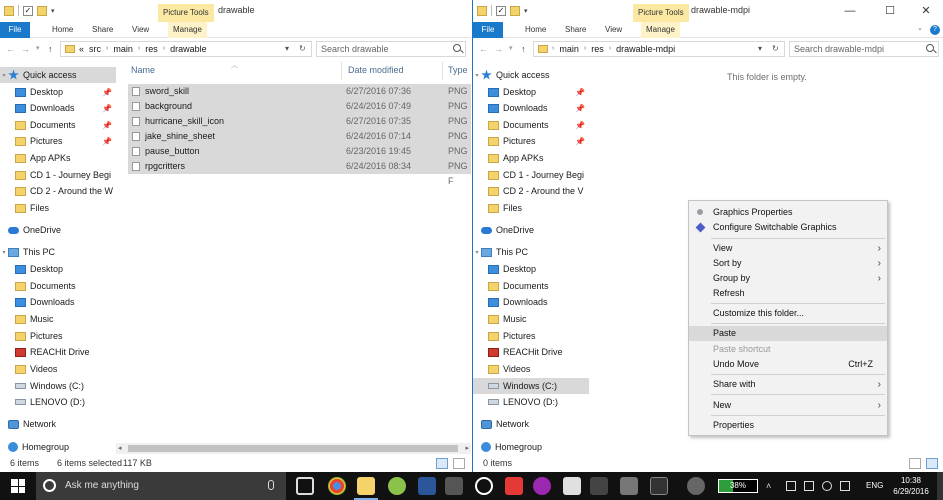 The width and height of the screenshot is (943, 500). Describe the element at coordinates (850, 11) in the screenshot. I see `minimize-icon: —` at that location.